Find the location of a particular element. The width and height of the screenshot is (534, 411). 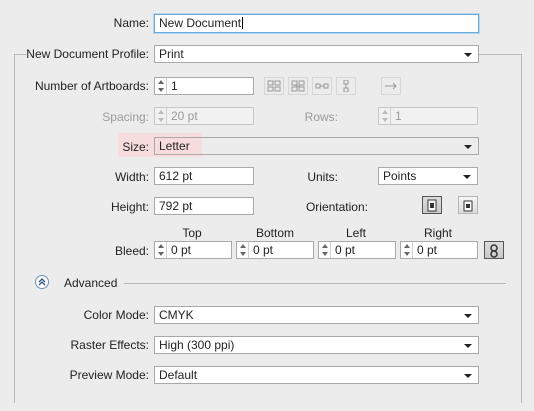

profile-label: New Document Profile: is located at coordinates (87, 54).